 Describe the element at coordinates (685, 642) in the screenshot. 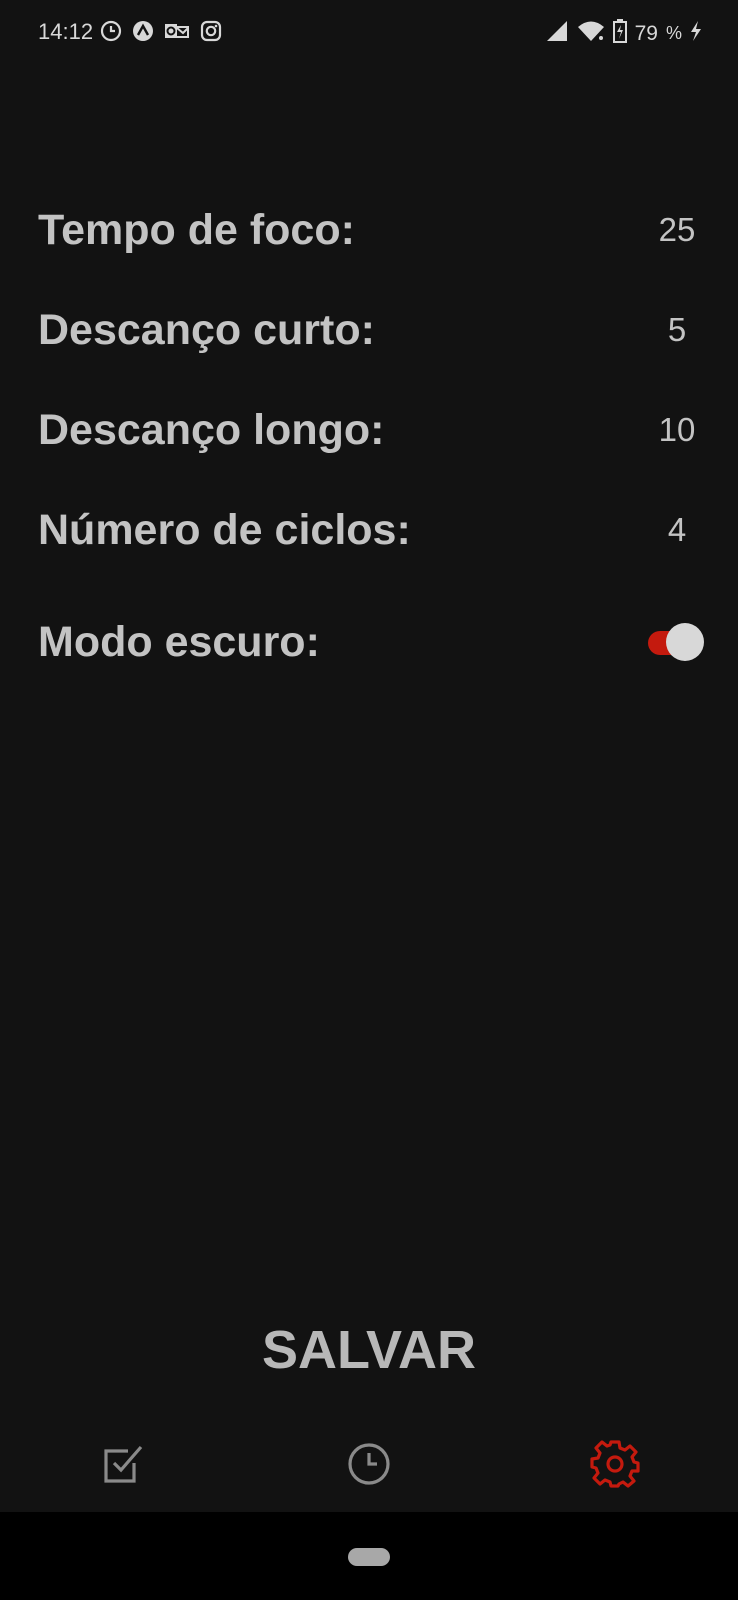

I see `toggle-thumb` at that location.